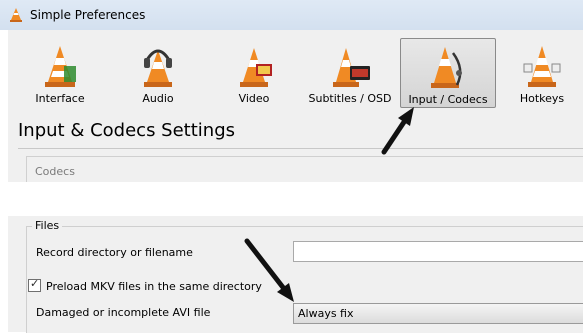 The width and height of the screenshot is (583, 333). Describe the element at coordinates (60, 66) in the screenshot. I see `interface-icon` at that location.